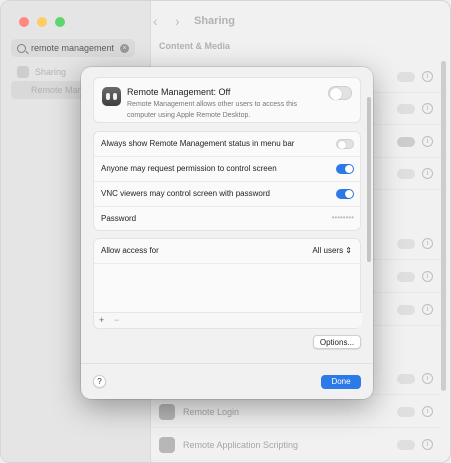  I want to click on access-card: Allow access for All users ⇕ + −, so click(227, 283).